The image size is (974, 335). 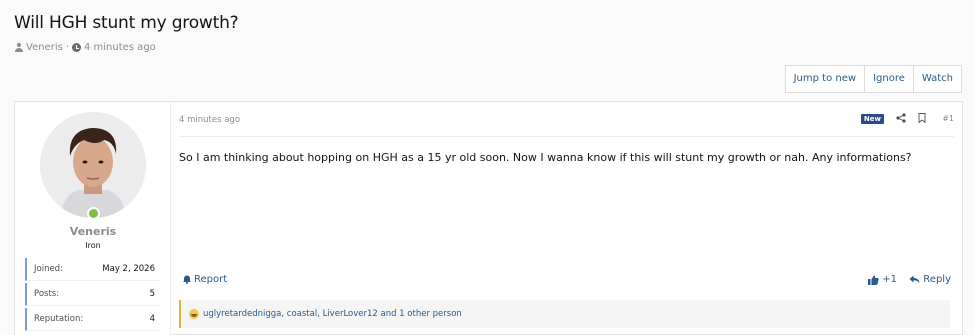 What do you see at coordinates (872, 119) in the screenshot?
I see `new-badge: New` at bounding box center [872, 119].